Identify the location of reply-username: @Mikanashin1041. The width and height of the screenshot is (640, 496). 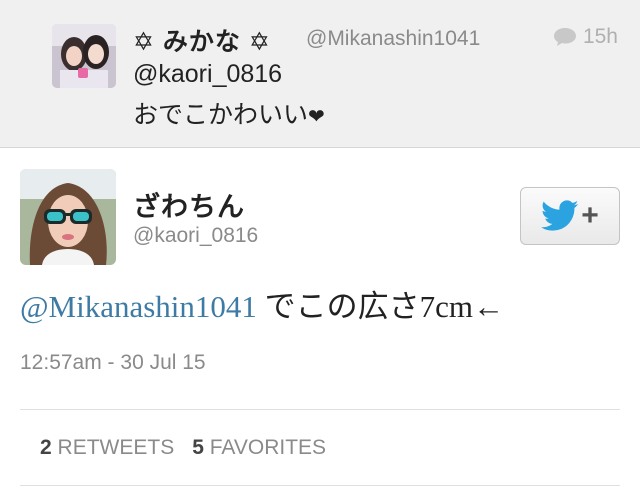
(393, 39).